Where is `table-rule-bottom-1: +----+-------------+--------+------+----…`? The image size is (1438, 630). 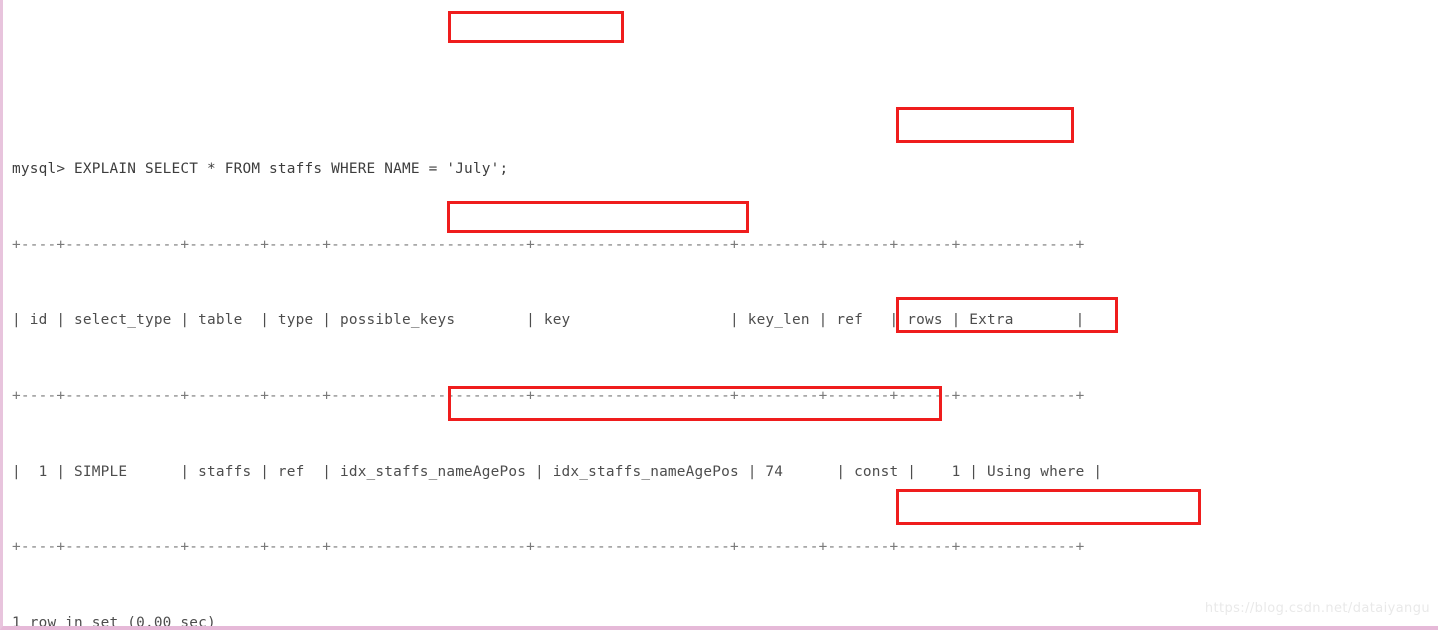 table-rule-bottom-1: +----+-------------+--------+------+----… is located at coordinates (548, 547).